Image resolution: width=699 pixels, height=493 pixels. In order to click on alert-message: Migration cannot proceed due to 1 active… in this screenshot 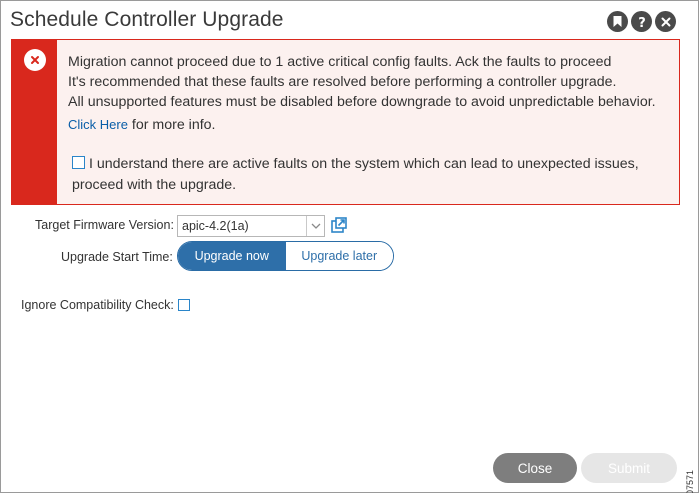, I will do `click(369, 93)`.